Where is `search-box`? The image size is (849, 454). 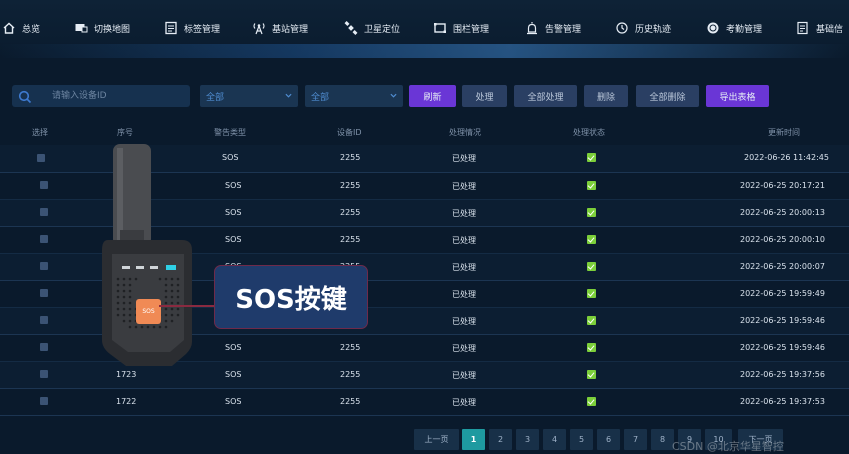
search-box is located at coordinates (101, 96).